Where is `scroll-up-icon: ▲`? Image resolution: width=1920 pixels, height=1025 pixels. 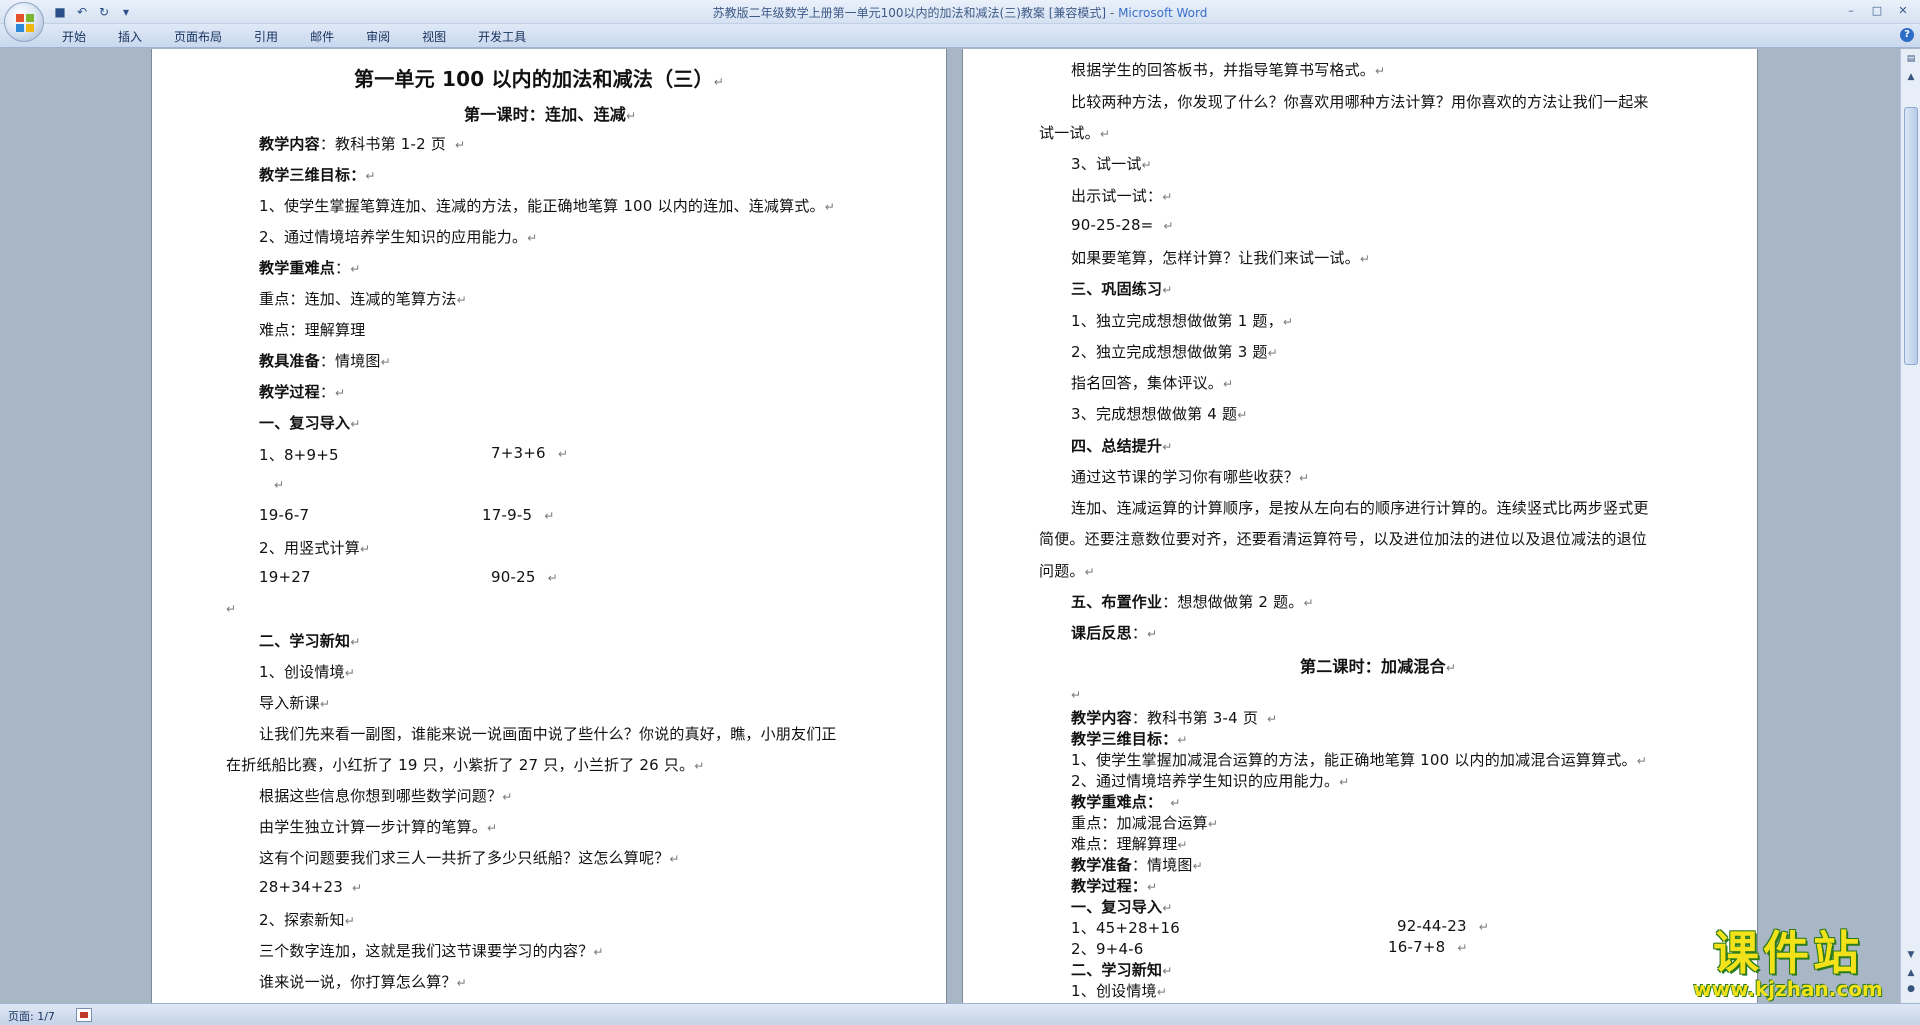 scroll-up-icon: ▲ is located at coordinates (1911, 77).